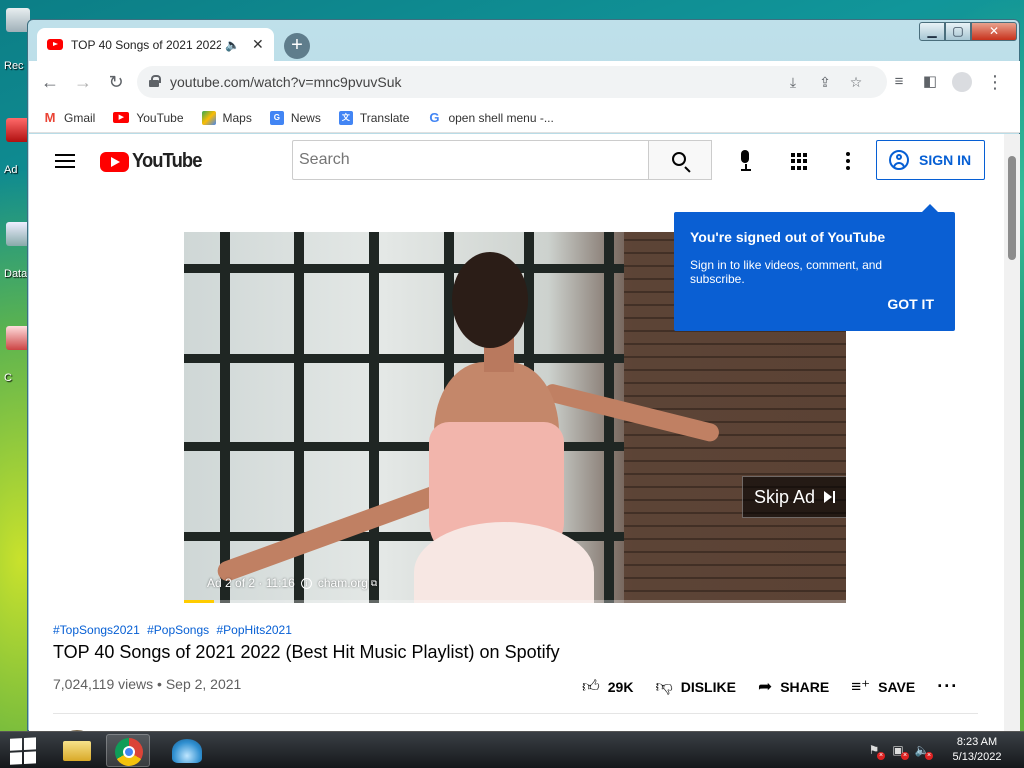 The image size is (1024, 768). What do you see at coordinates (512, 749) in the screenshot?
I see `taskbar: ⚑ × ▣ × 🔈 × 8:23 AM 5/13/2022` at bounding box center [512, 749].